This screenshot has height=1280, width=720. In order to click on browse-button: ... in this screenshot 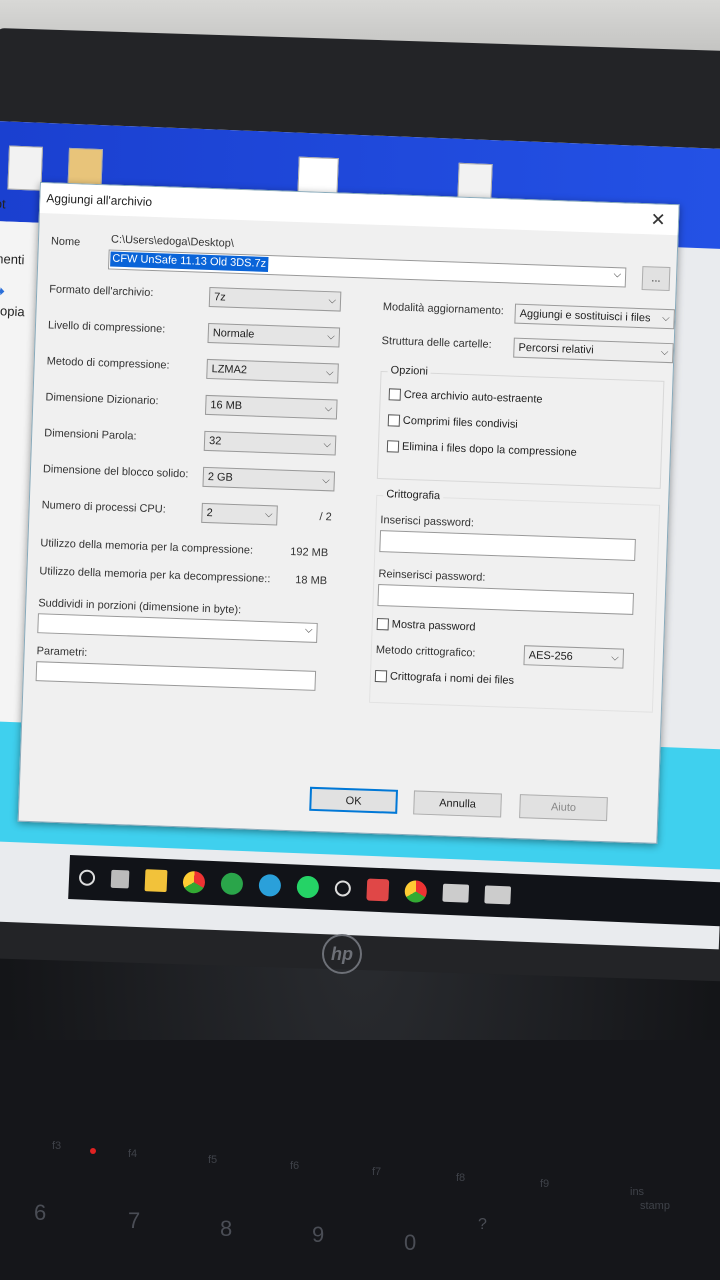, I will do `click(656, 279)`.